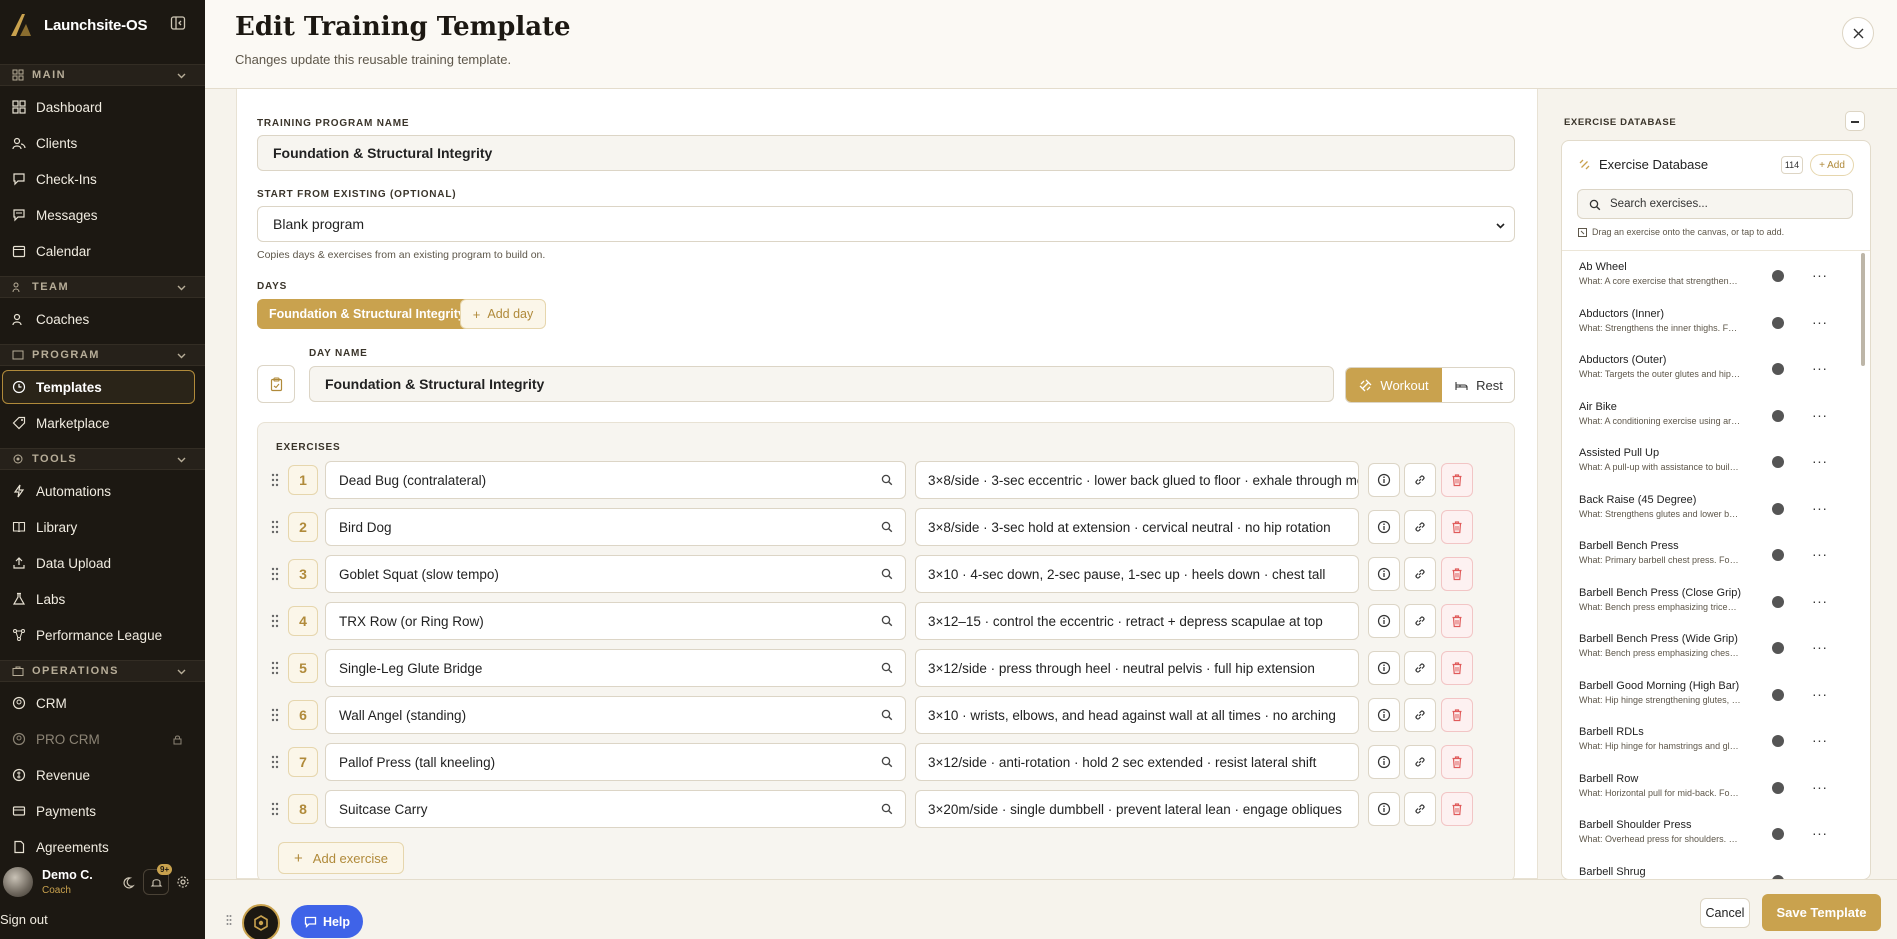  What do you see at coordinates (102, 179) in the screenshot?
I see `sidebar-item-check-ins: Check-Ins` at bounding box center [102, 179].